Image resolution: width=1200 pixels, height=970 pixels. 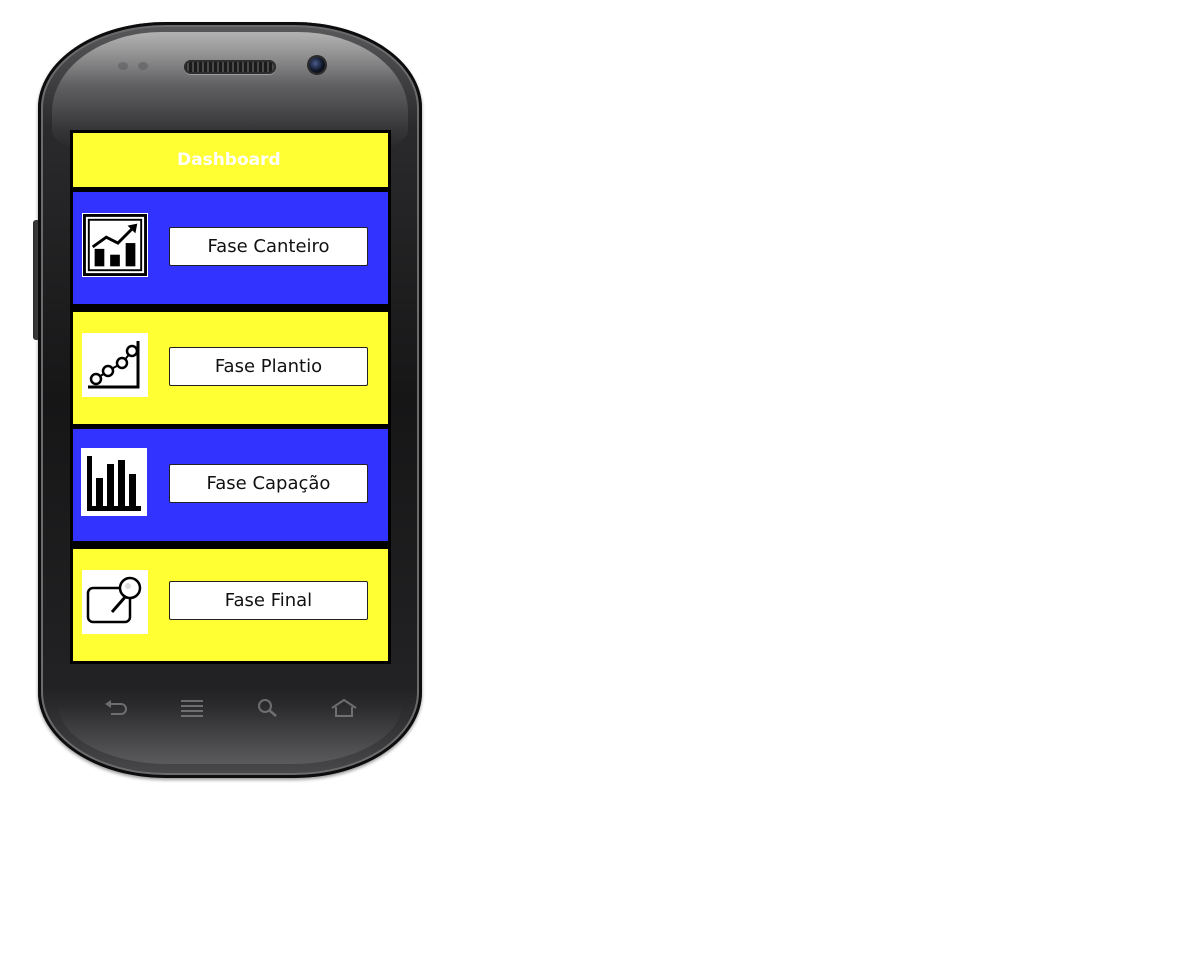 I want to click on fase-canteiro-button: Fase Canteiro, so click(x=268, y=246).